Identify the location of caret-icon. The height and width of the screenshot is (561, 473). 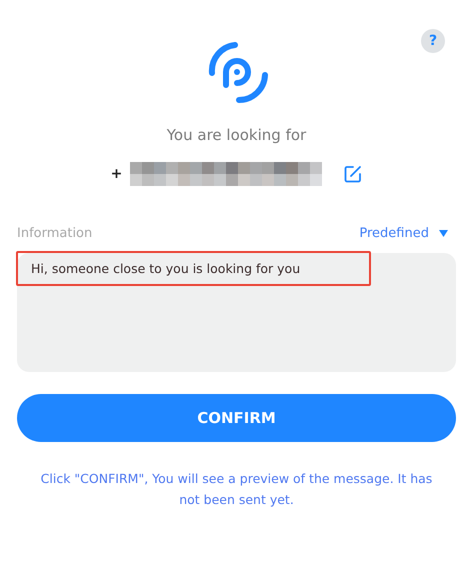
(443, 233).